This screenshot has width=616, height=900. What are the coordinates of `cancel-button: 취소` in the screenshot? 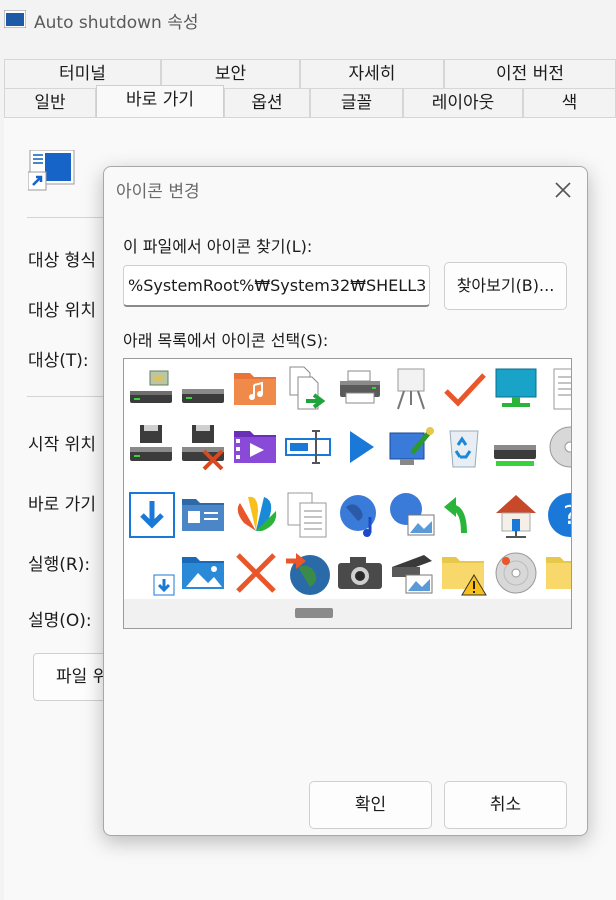 It's located at (505, 805).